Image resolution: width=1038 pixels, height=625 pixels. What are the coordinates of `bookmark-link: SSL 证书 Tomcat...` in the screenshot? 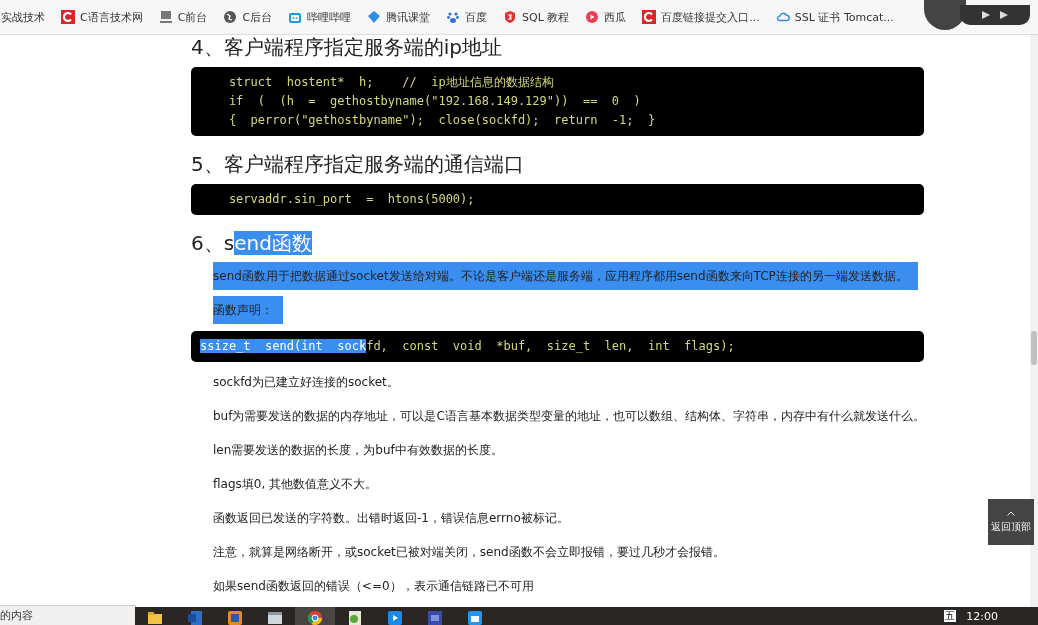 It's located at (844, 17).